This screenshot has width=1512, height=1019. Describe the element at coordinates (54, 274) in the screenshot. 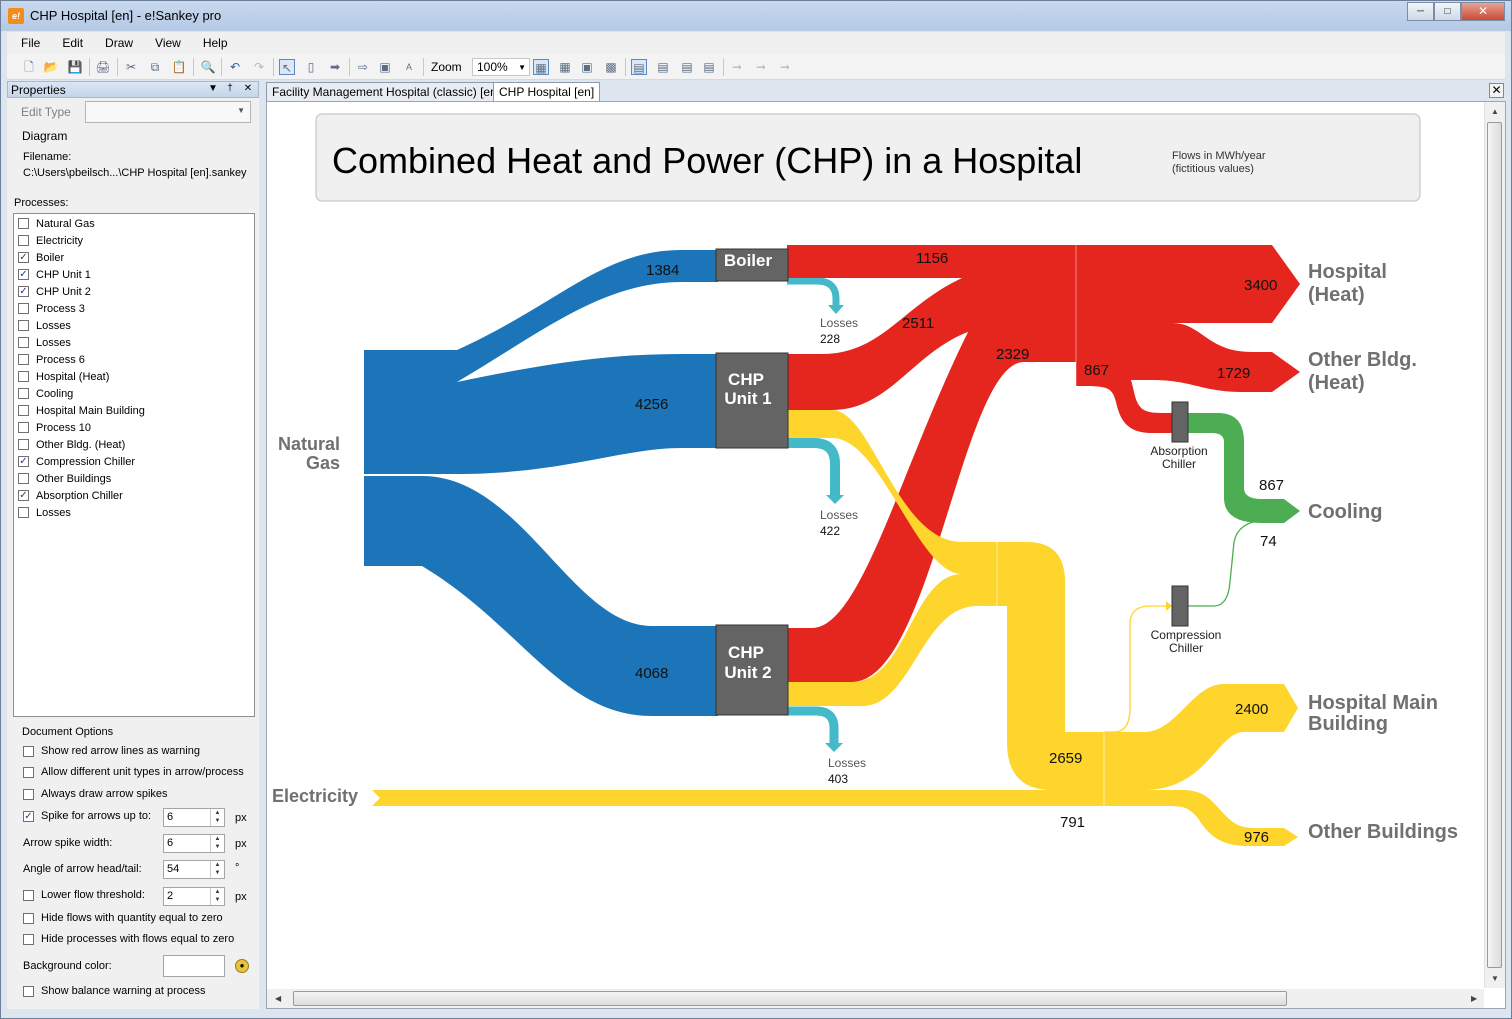

I see `process-list-item: ✓ CHP Unit 1` at that location.